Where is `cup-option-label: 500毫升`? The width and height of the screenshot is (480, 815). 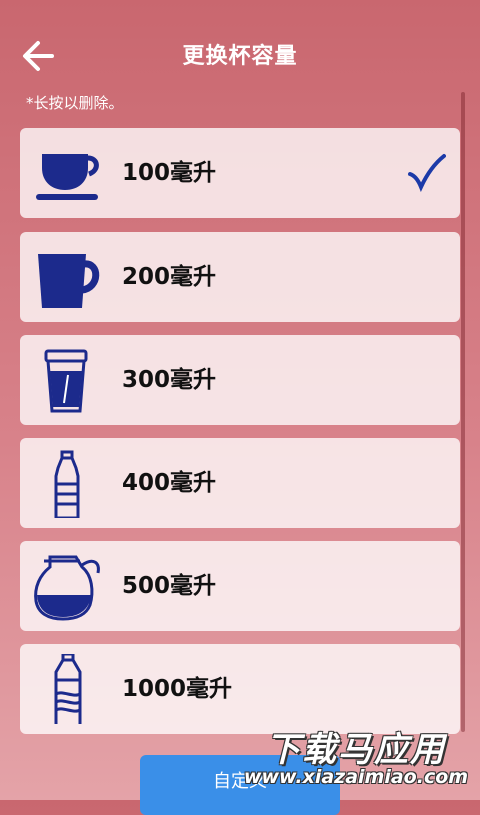
cup-option-label: 500毫升 is located at coordinates (169, 586).